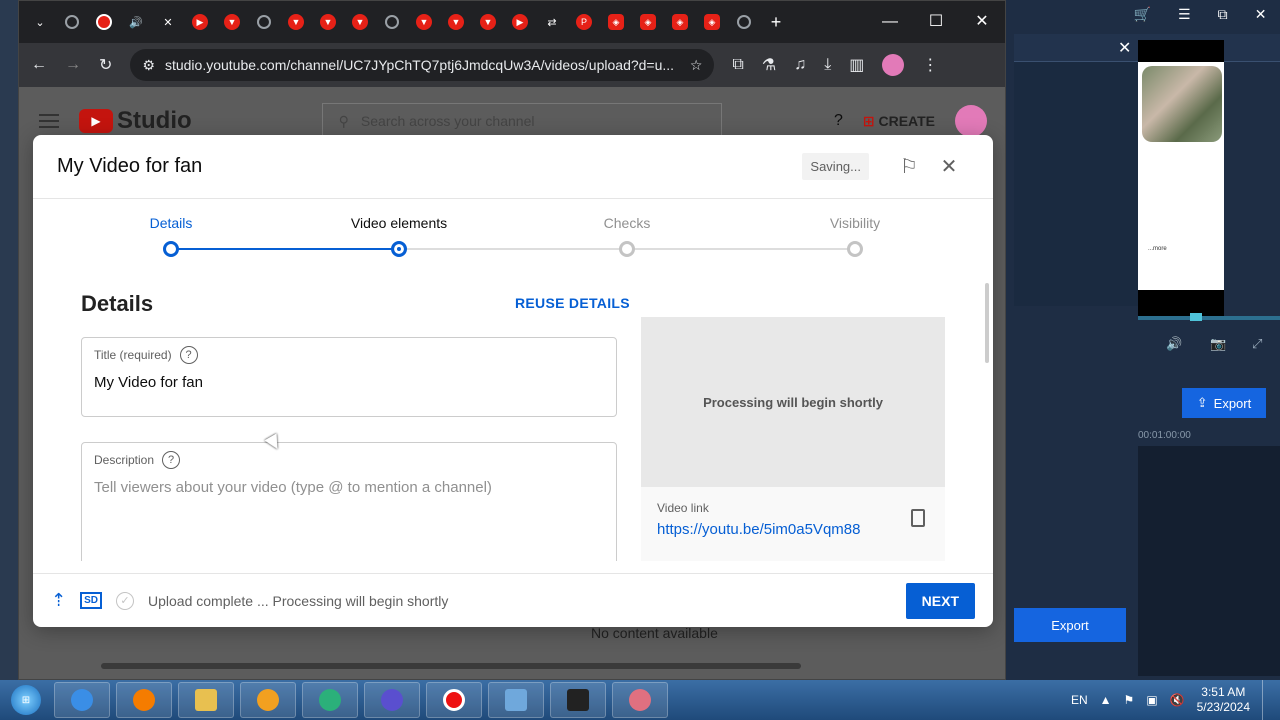 Image resolution: width=1280 pixels, height=720 pixels. I want to click on step-details: Details, so click(171, 223).